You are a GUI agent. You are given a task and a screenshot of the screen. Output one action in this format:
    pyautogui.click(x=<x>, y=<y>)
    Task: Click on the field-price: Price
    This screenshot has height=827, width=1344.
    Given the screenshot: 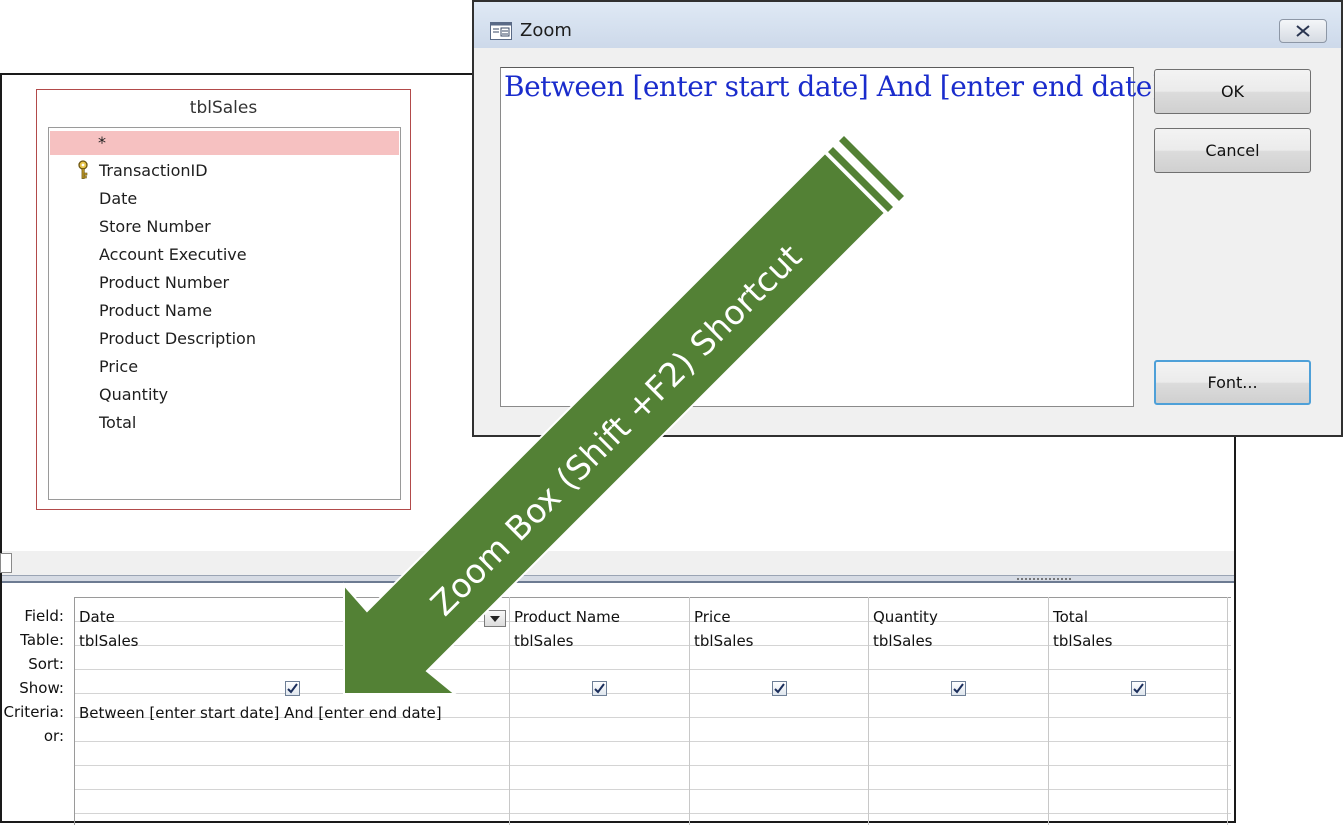 What is the action you would take?
    pyautogui.click(x=118, y=367)
    